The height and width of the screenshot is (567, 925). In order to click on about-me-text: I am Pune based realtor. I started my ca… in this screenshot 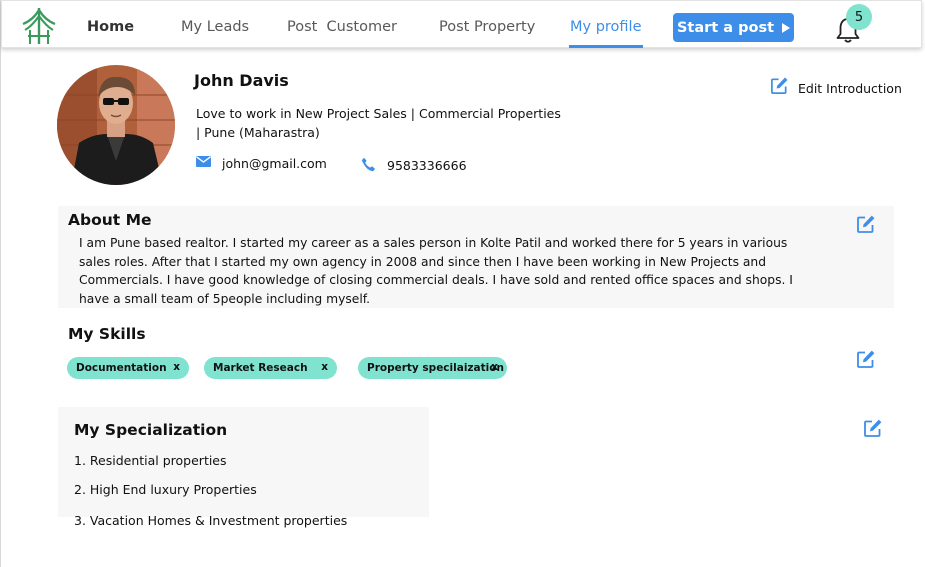, I will do `click(436, 271)`.